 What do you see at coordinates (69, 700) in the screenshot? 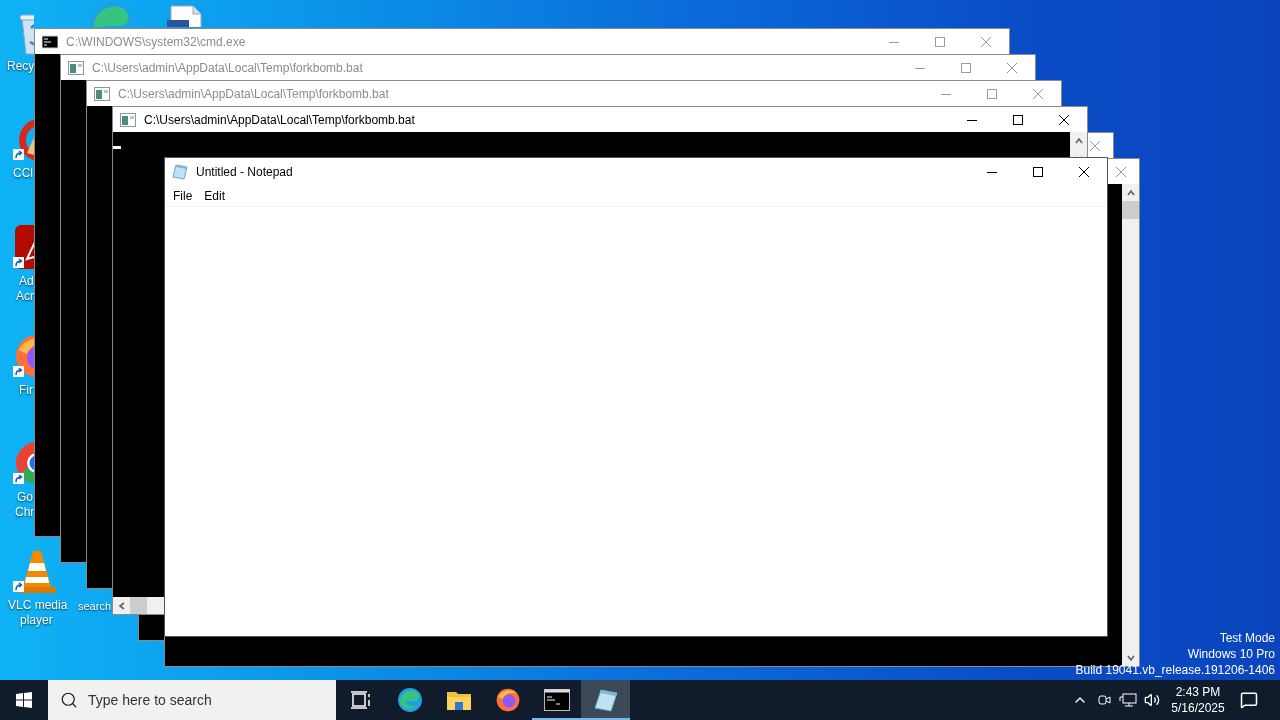
I see `search-icon` at bounding box center [69, 700].